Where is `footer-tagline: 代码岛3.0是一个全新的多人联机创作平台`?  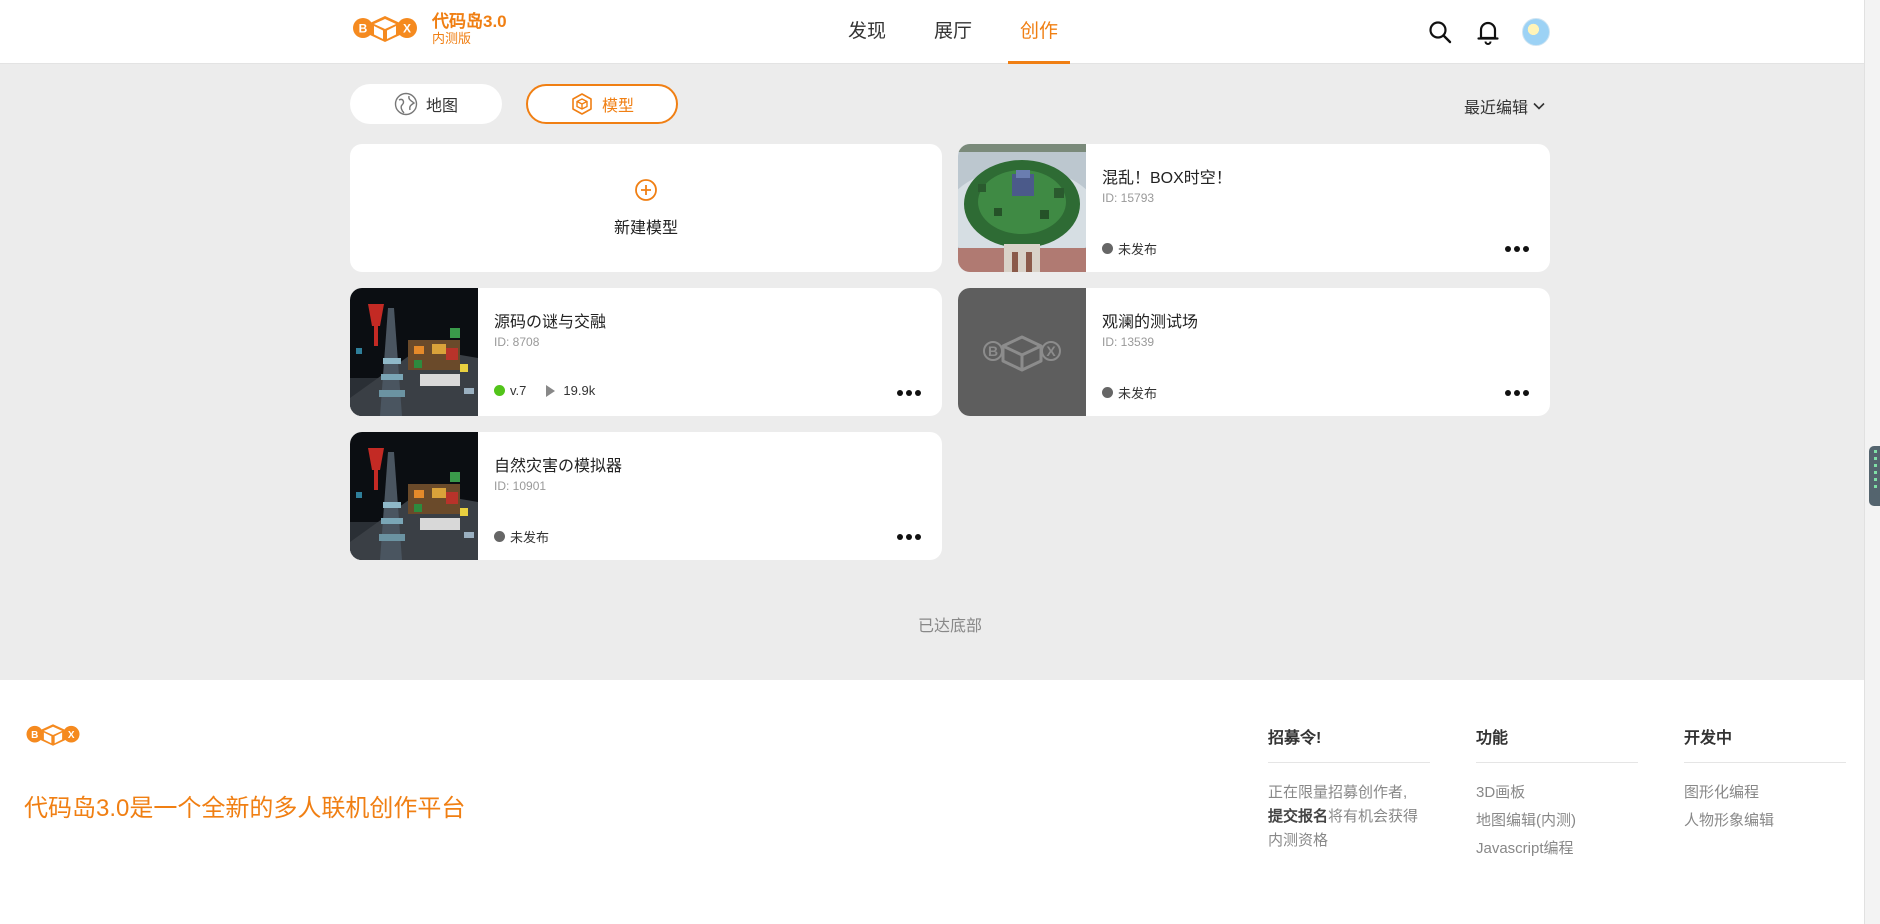
footer-tagline: 代码岛3.0是一个全新的多人联机创作平台 is located at coordinates (245, 808).